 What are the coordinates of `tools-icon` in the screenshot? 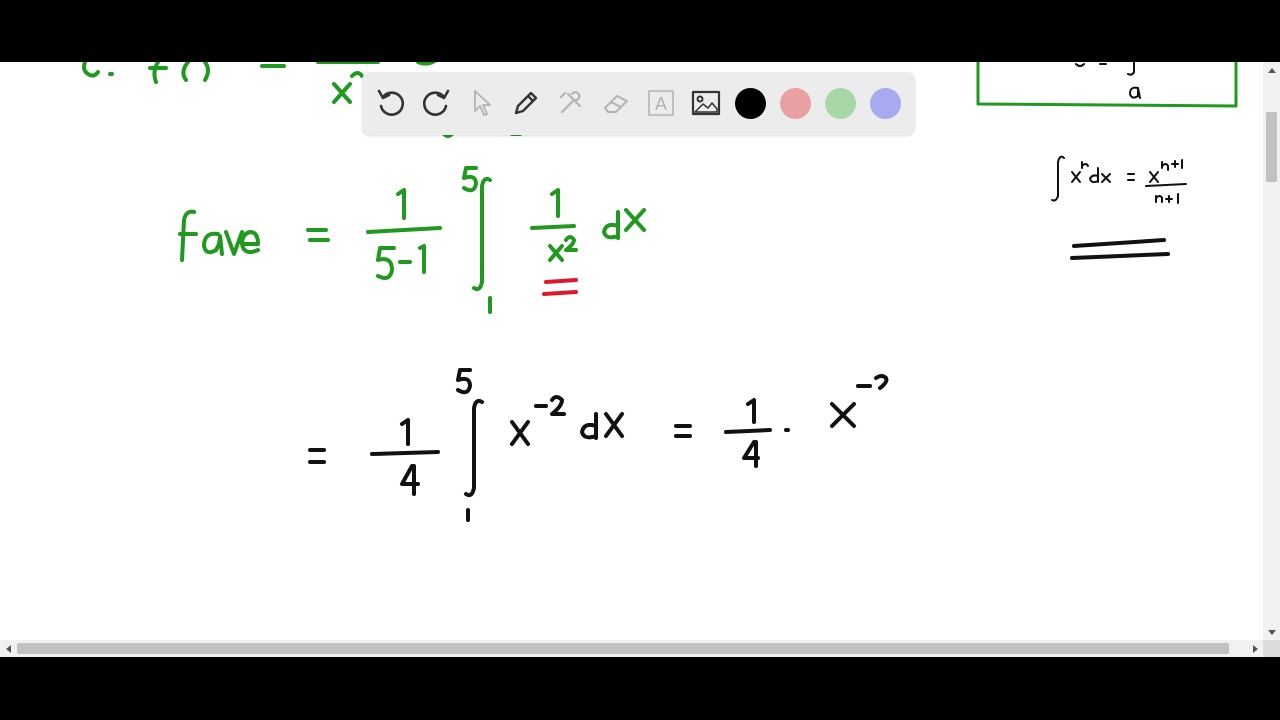 It's located at (570, 102).